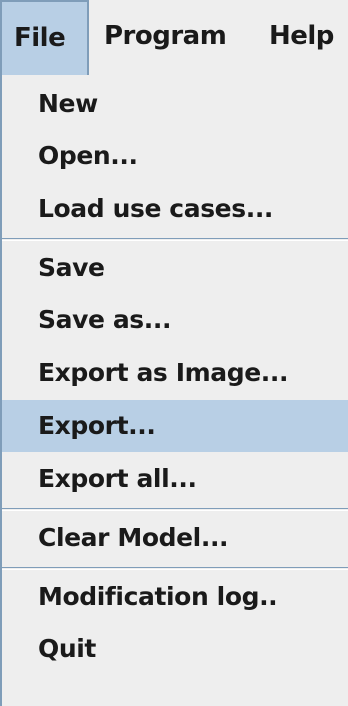 The image size is (348, 706). What do you see at coordinates (175, 104) in the screenshot?
I see `menu-item-new: New` at bounding box center [175, 104].